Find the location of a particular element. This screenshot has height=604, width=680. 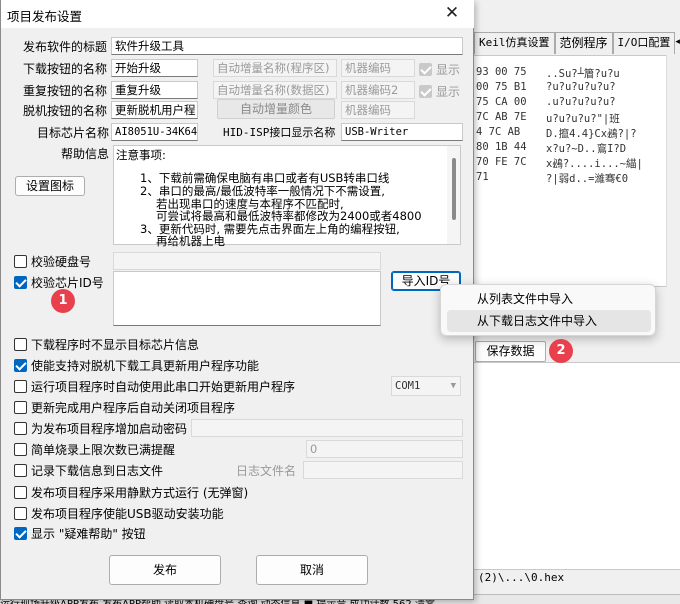

bg-tab-strip: Keil仿真设置 范例程序 I/O口配置 ◂▸ is located at coordinates (577, 43).